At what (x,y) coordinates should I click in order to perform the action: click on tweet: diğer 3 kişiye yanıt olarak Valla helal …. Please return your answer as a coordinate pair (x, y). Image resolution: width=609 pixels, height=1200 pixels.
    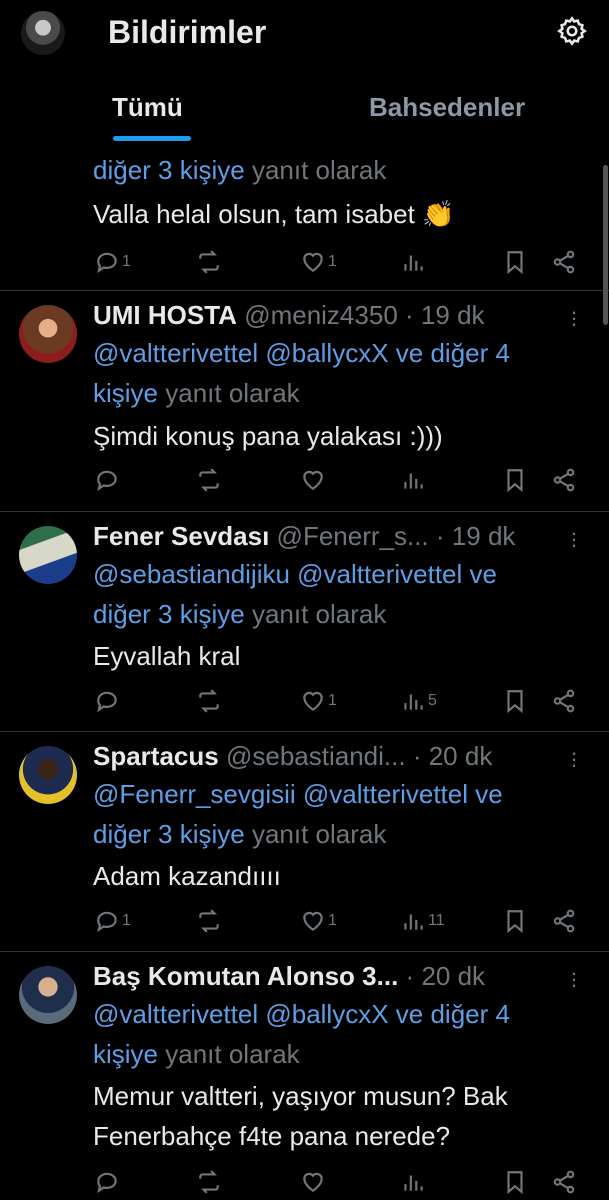
    Looking at the image, I should click on (304, 215).